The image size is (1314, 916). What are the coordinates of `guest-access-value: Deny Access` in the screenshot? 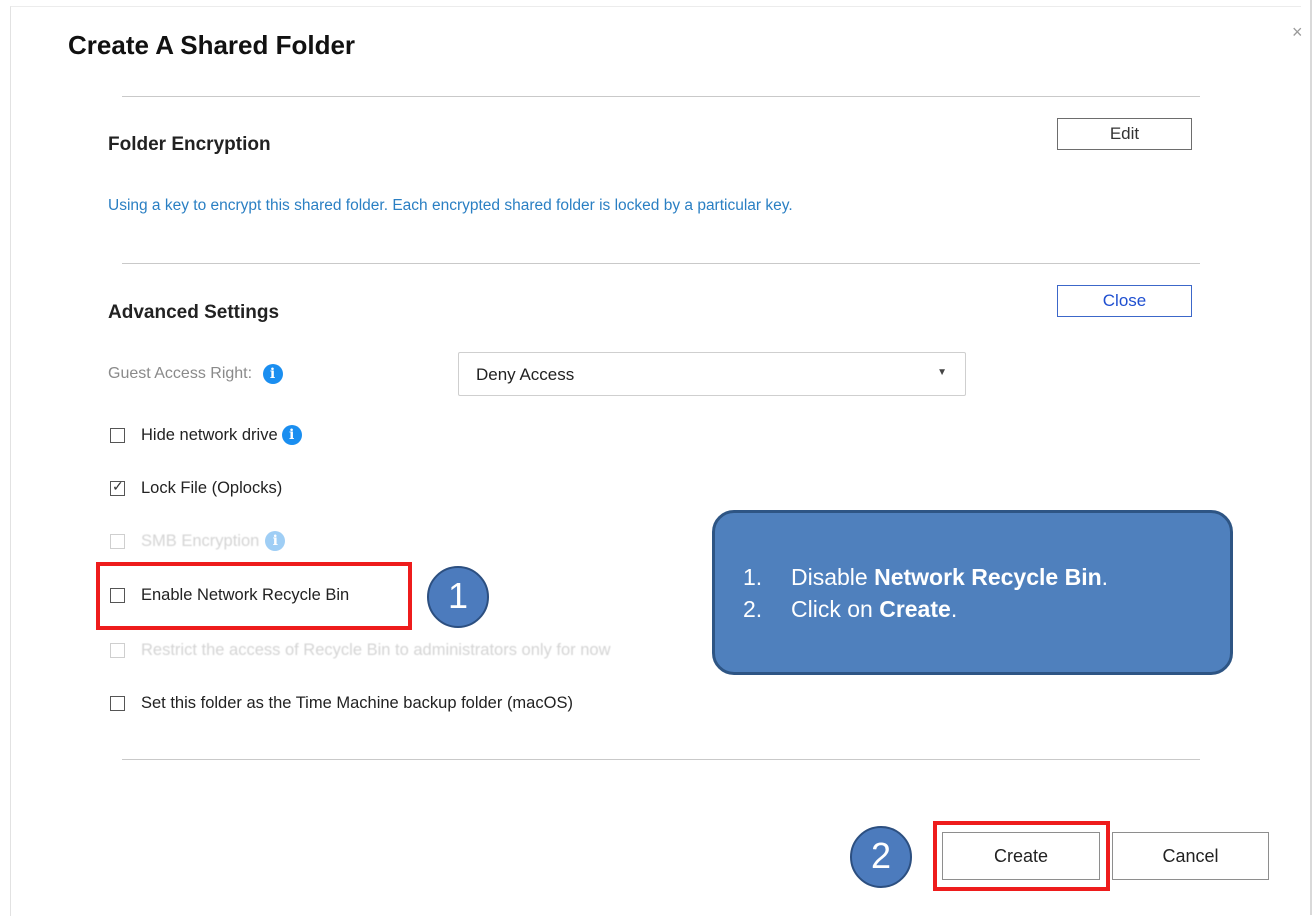 It's located at (525, 374).